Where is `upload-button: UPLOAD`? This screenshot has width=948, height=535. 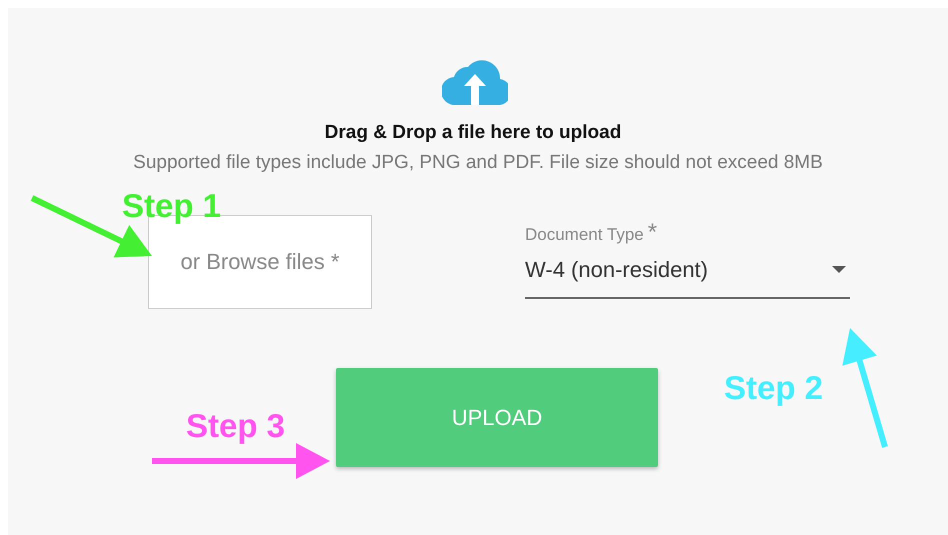 upload-button: UPLOAD is located at coordinates (497, 417).